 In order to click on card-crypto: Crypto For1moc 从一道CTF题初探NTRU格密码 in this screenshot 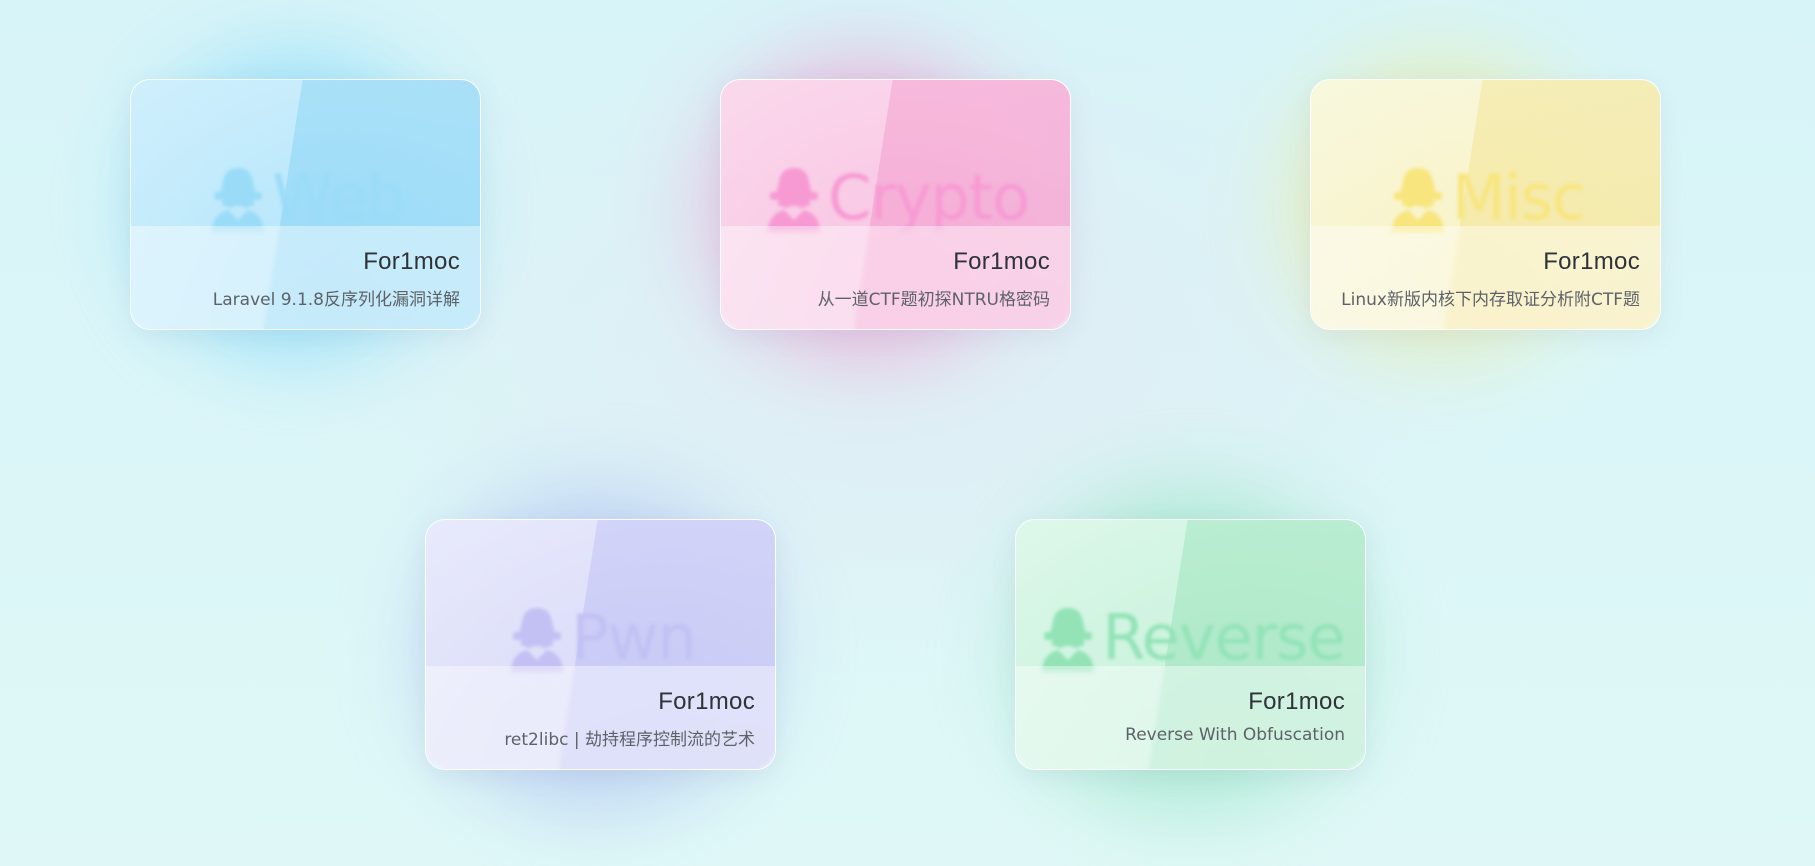, I will do `click(895, 204)`.